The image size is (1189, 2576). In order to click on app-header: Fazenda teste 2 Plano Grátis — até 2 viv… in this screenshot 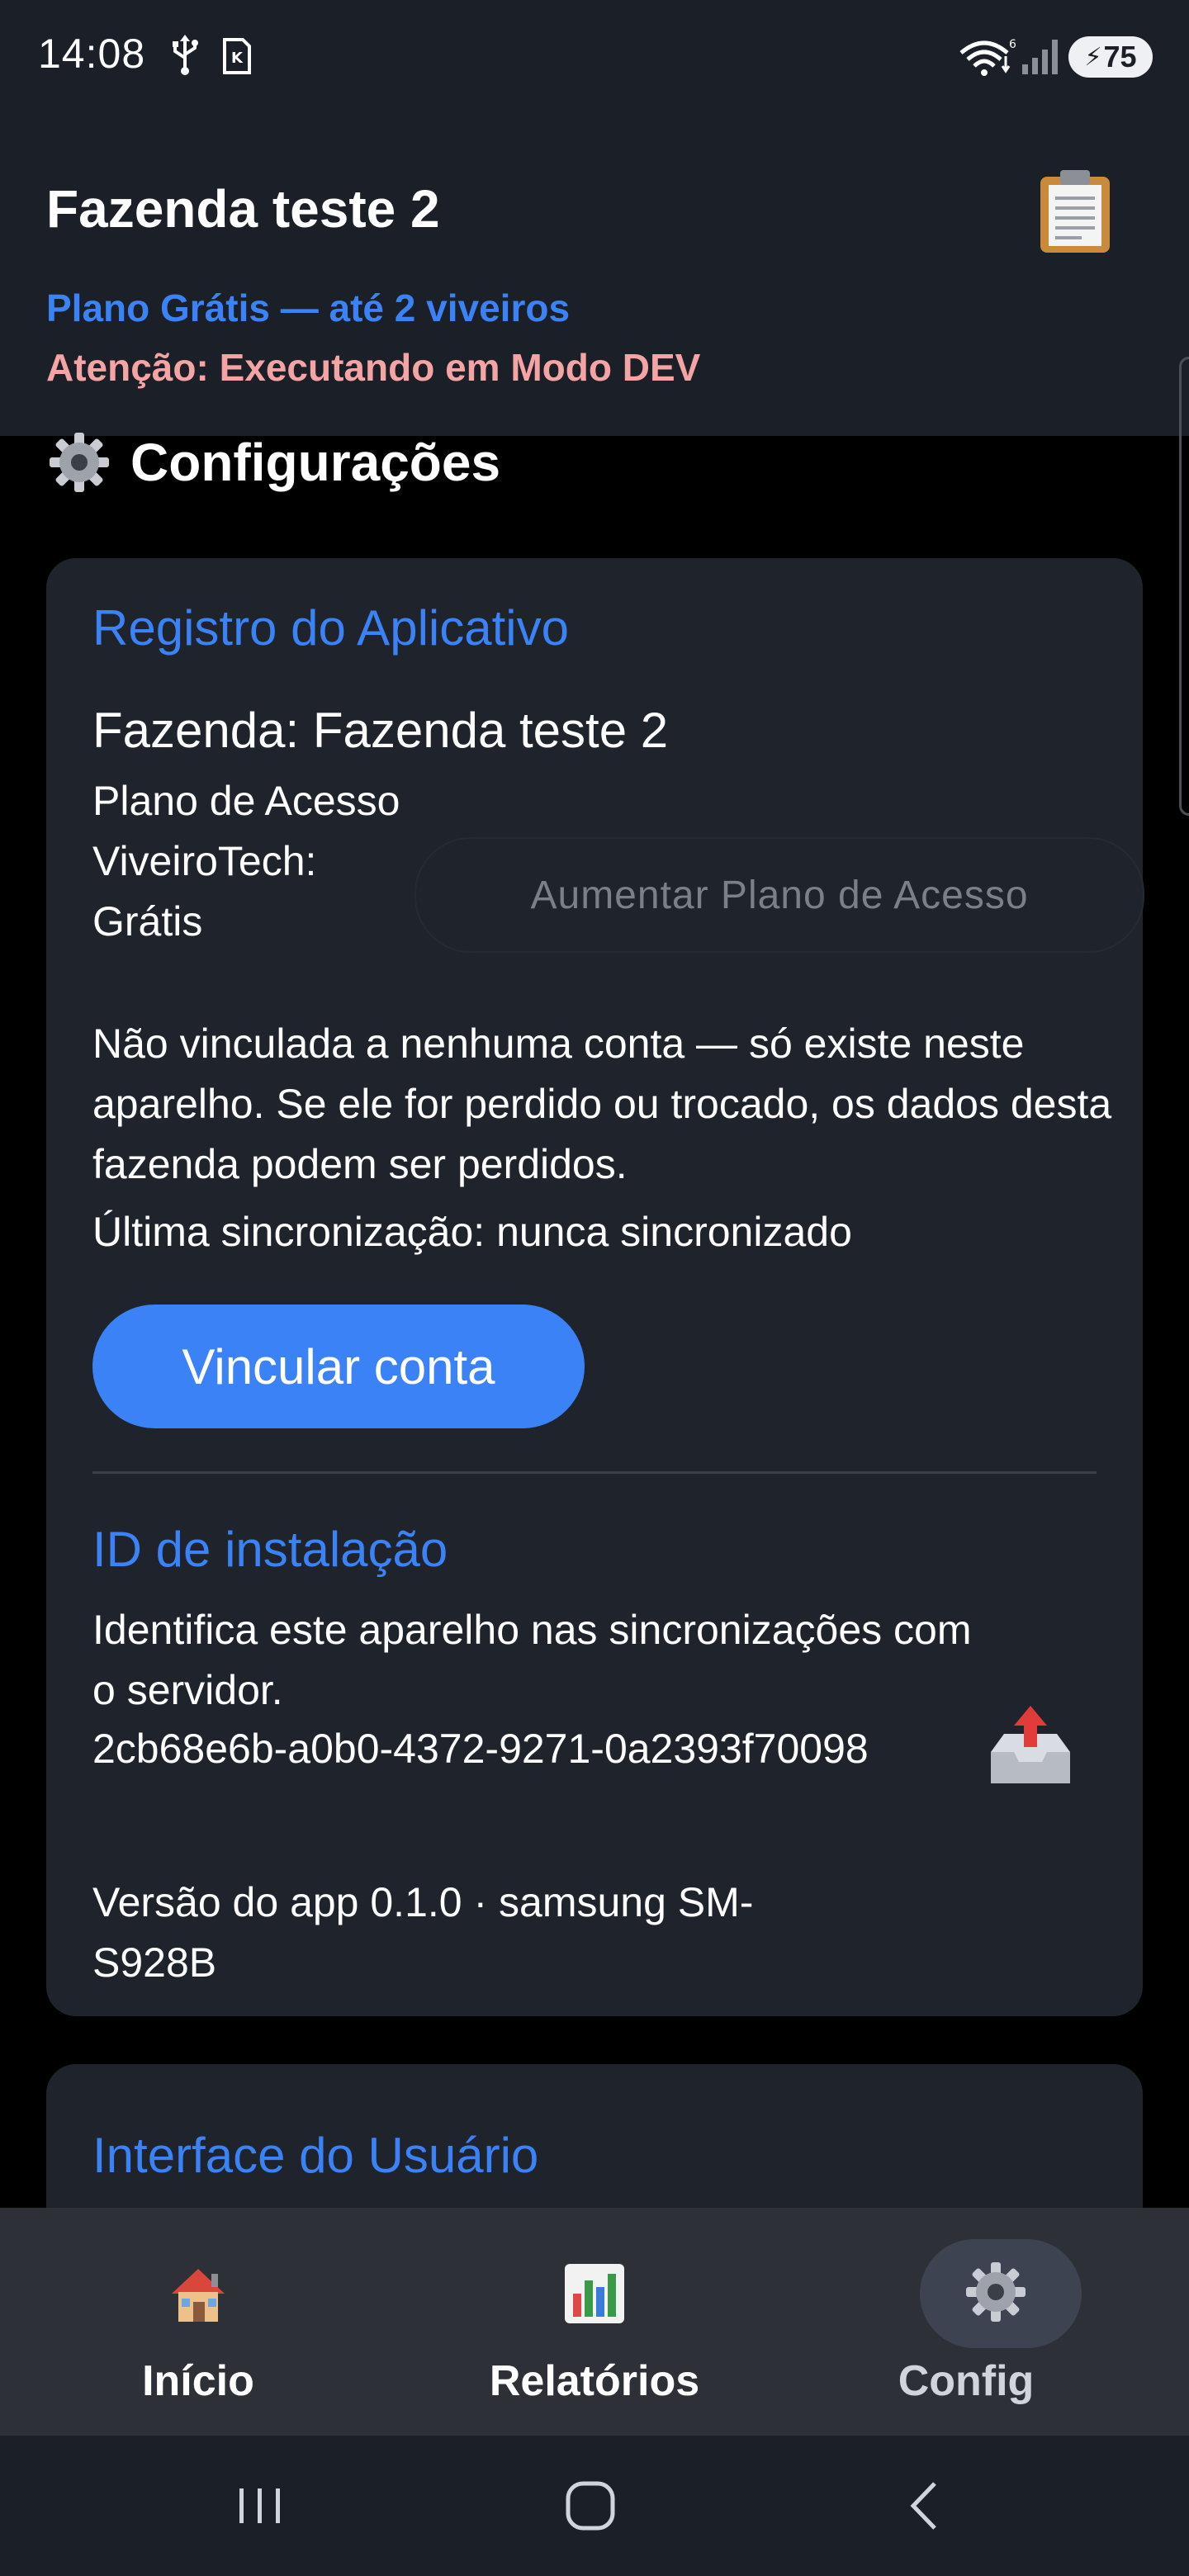, I will do `click(594, 276)`.